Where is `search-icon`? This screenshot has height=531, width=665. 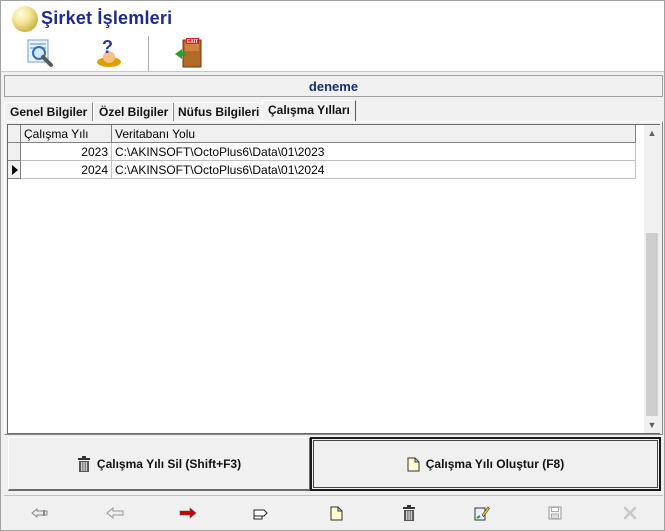
search-icon is located at coordinates (40, 53).